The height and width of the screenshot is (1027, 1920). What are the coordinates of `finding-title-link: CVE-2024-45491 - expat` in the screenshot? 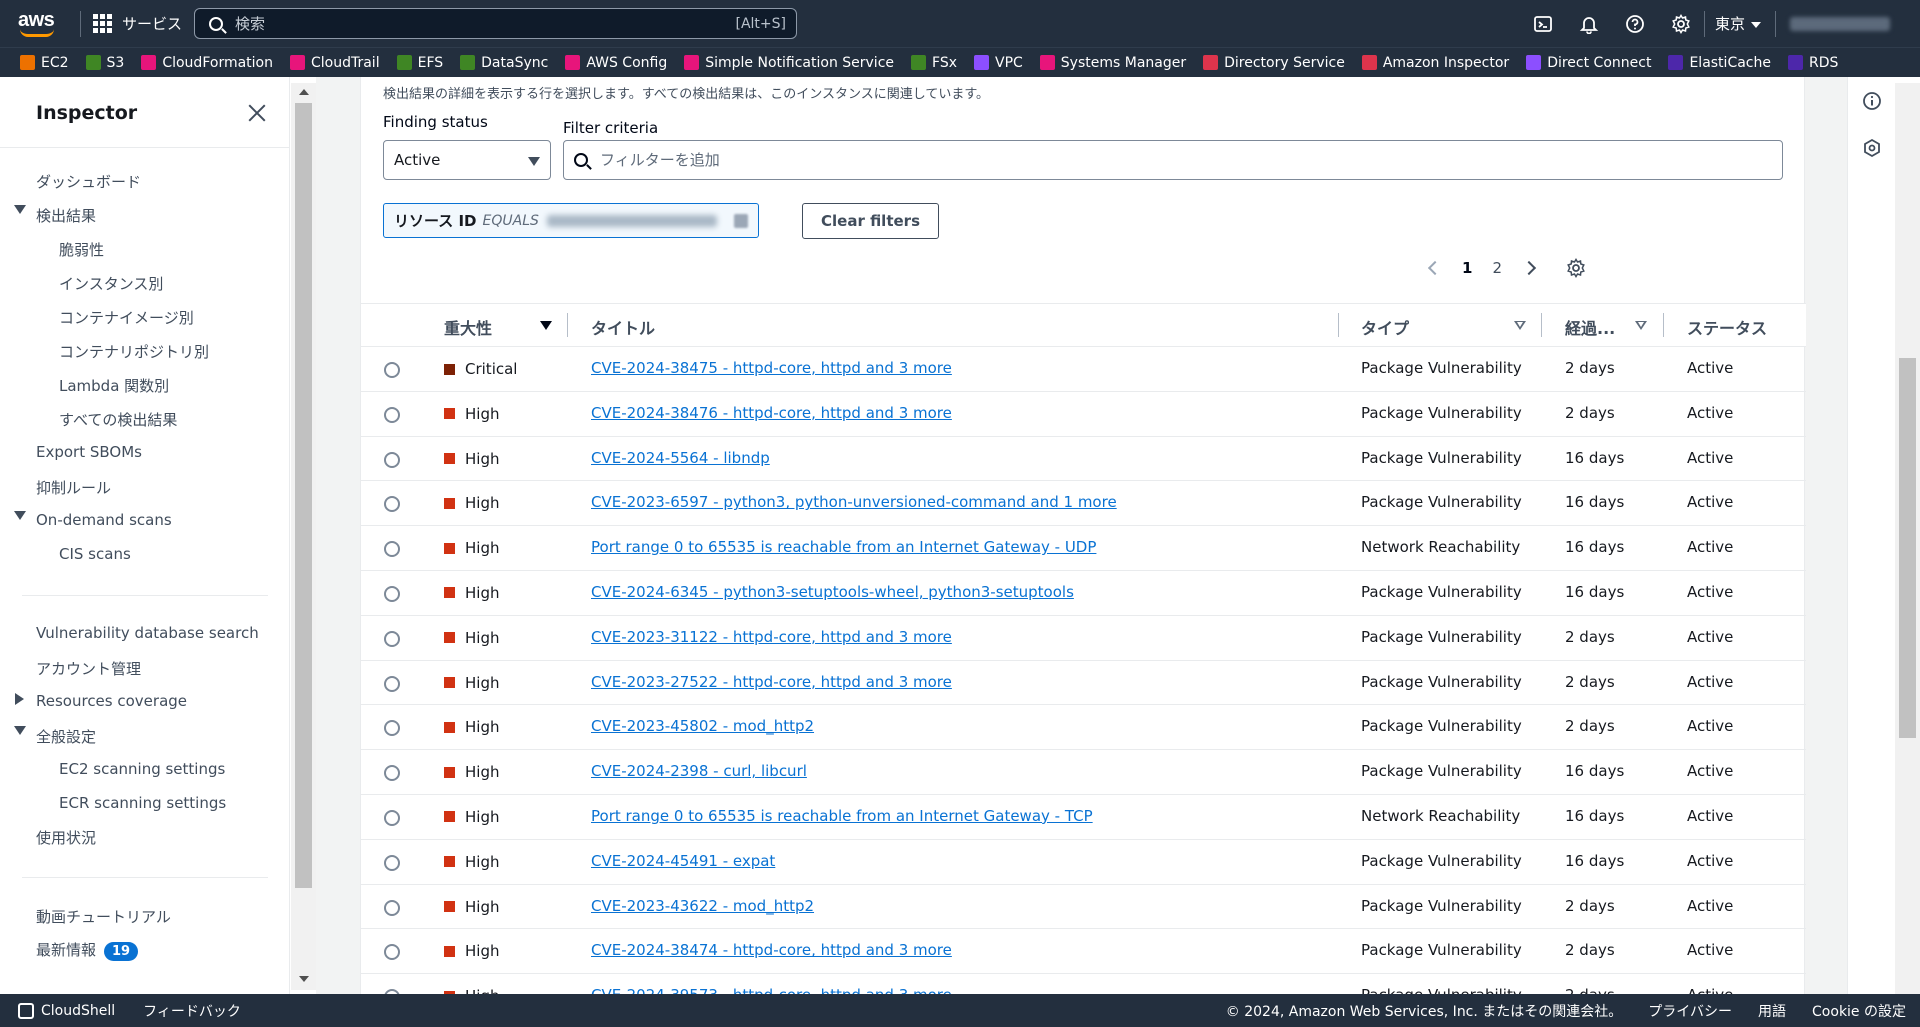 It's located at (683, 861).